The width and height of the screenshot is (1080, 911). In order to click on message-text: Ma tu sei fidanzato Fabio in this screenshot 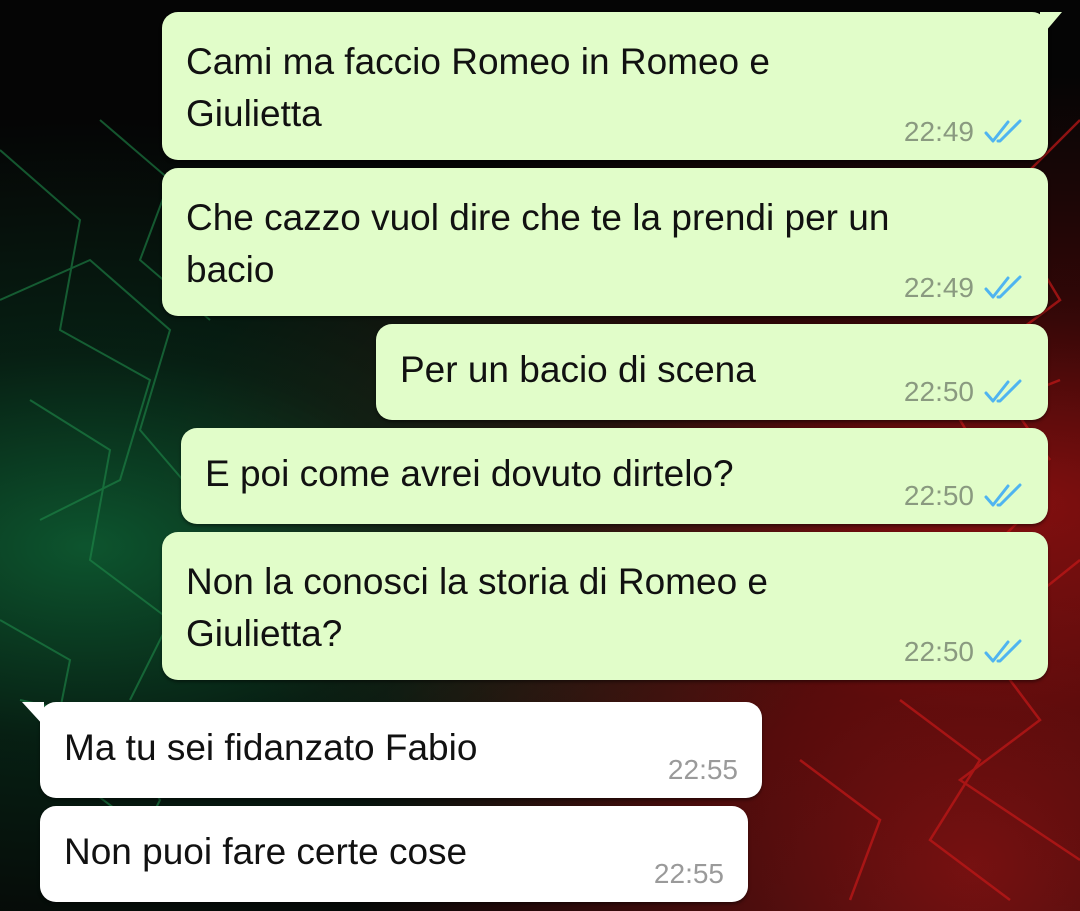, I will do `click(271, 747)`.